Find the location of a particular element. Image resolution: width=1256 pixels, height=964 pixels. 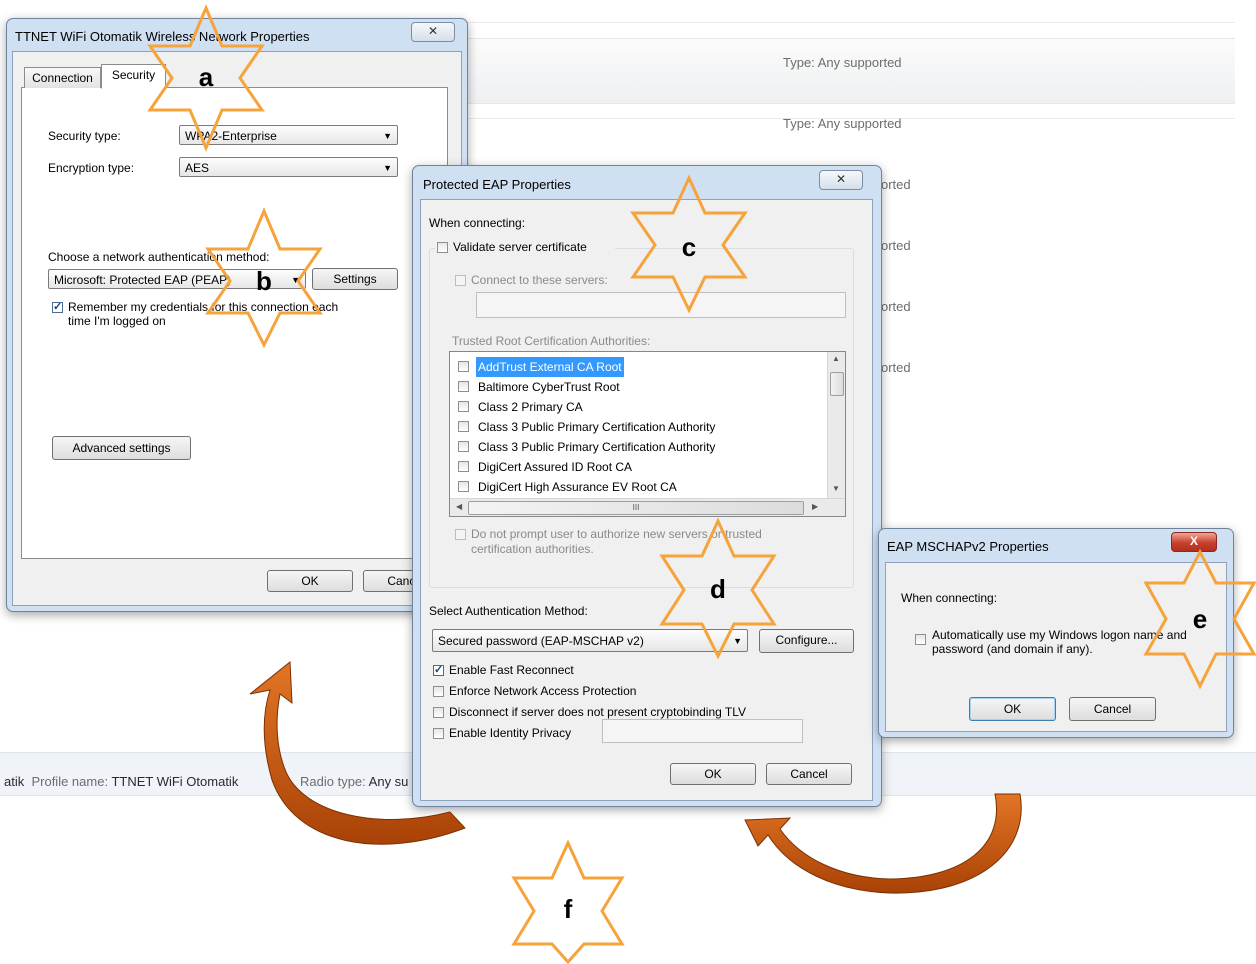

annotation-label-d: d is located at coordinates (718, 589).